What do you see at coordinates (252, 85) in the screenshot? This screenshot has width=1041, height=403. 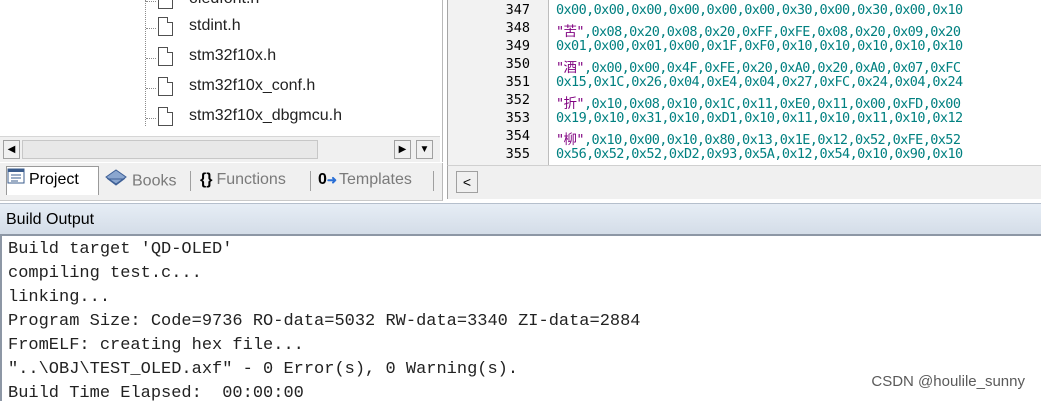 I see `tree-item-label: stm32f10x_conf.h` at bounding box center [252, 85].